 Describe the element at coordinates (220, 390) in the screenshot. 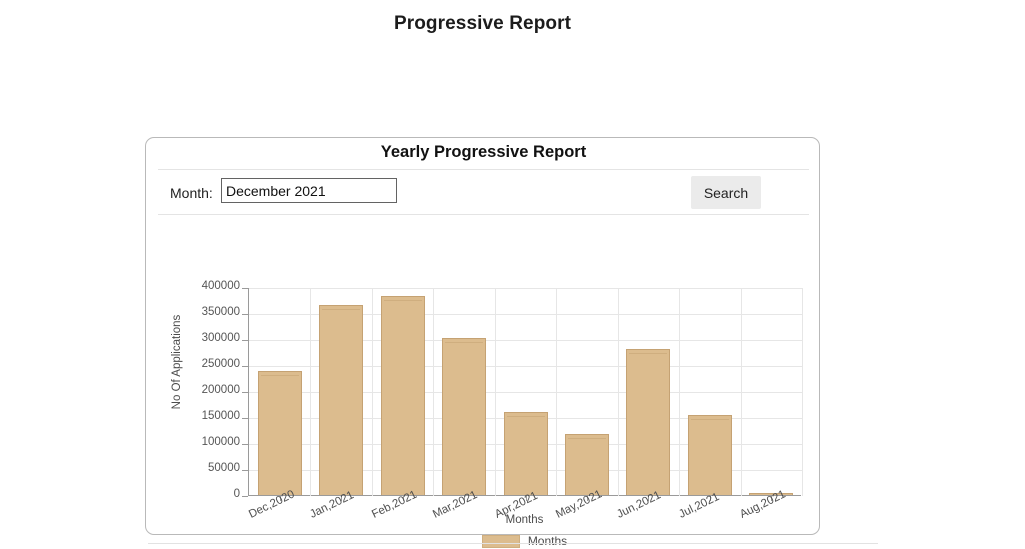

I see `y-tick-label: 200000` at that location.